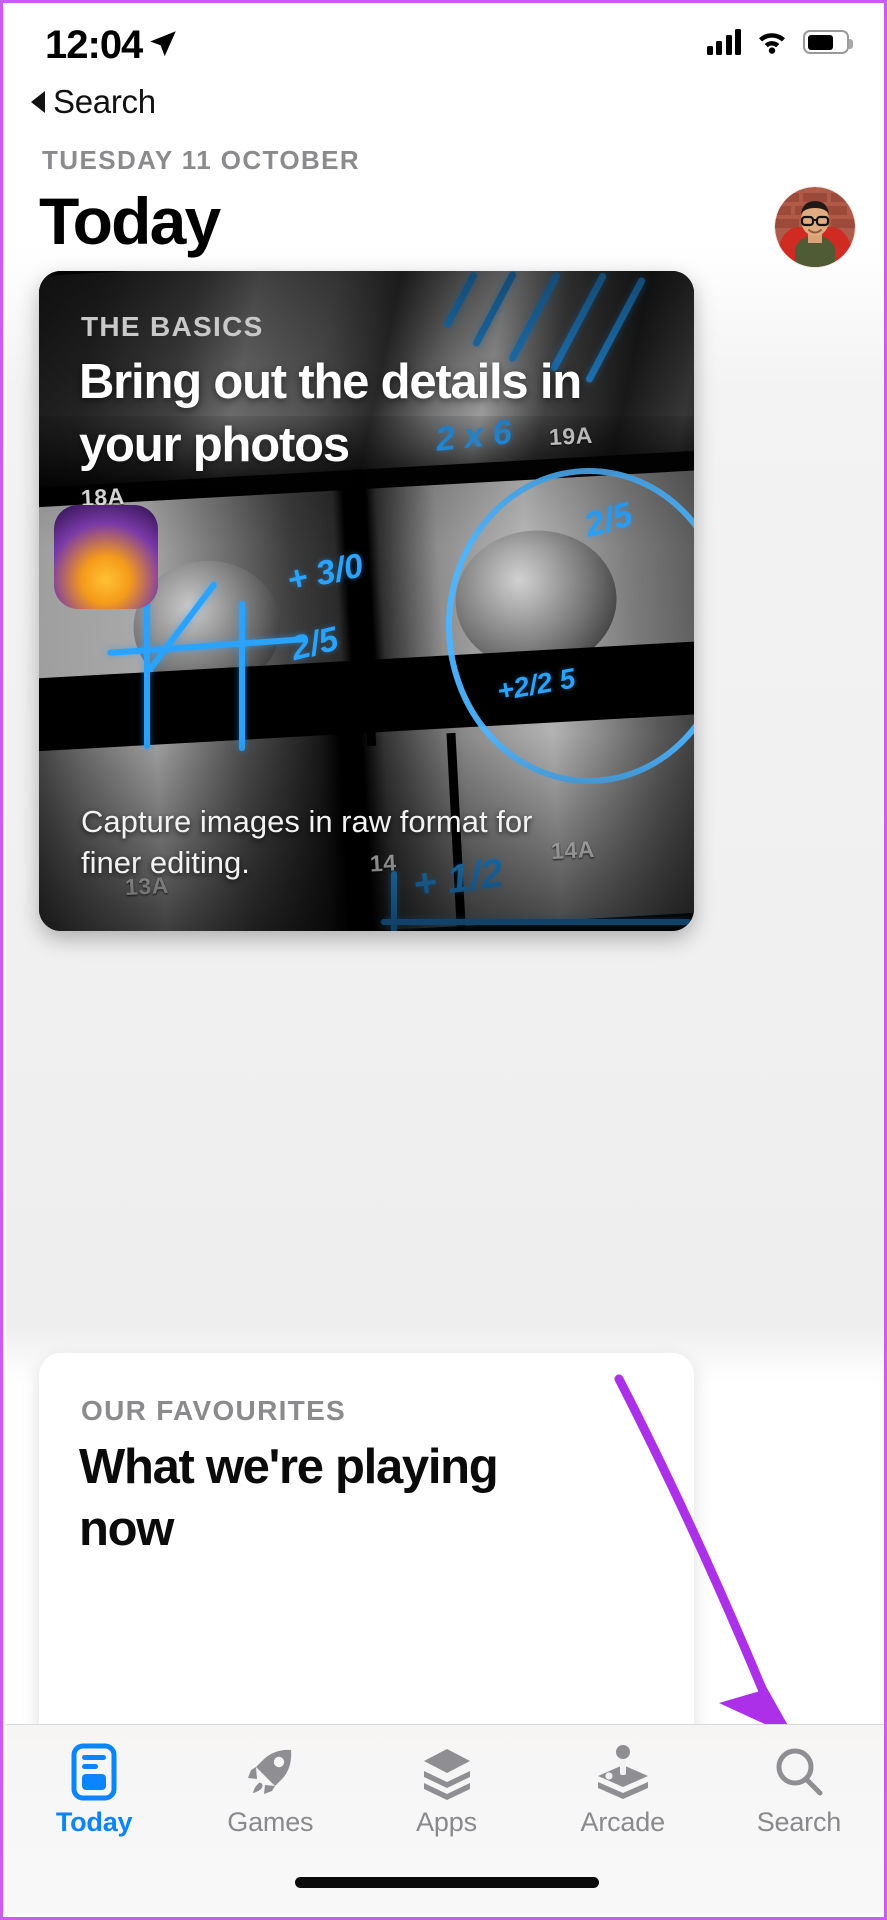 Image resolution: width=887 pixels, height=1920 pixels. Describe the element at coordinates (443, 43) in the screenshot. I see `status-bar: 12:04` at that location.